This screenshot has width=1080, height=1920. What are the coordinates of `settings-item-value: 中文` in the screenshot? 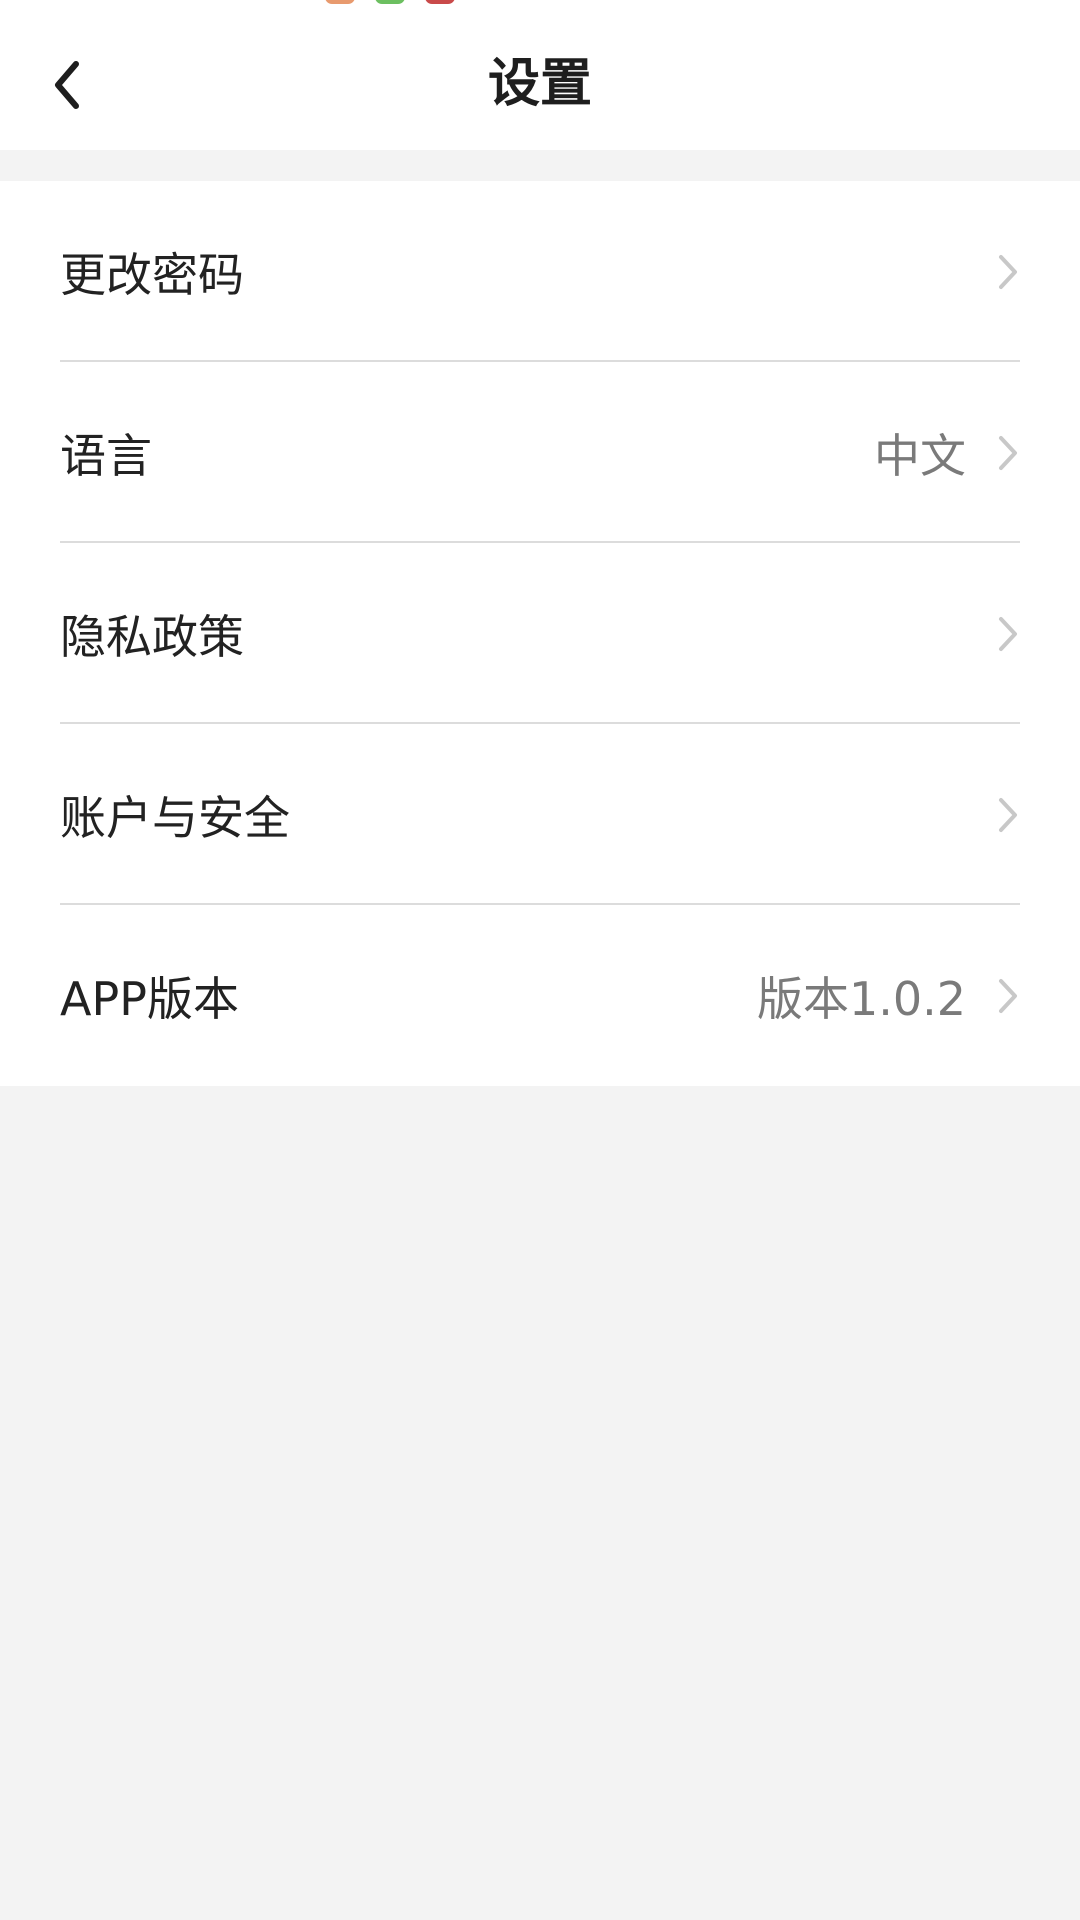 It's located at (920, 455).